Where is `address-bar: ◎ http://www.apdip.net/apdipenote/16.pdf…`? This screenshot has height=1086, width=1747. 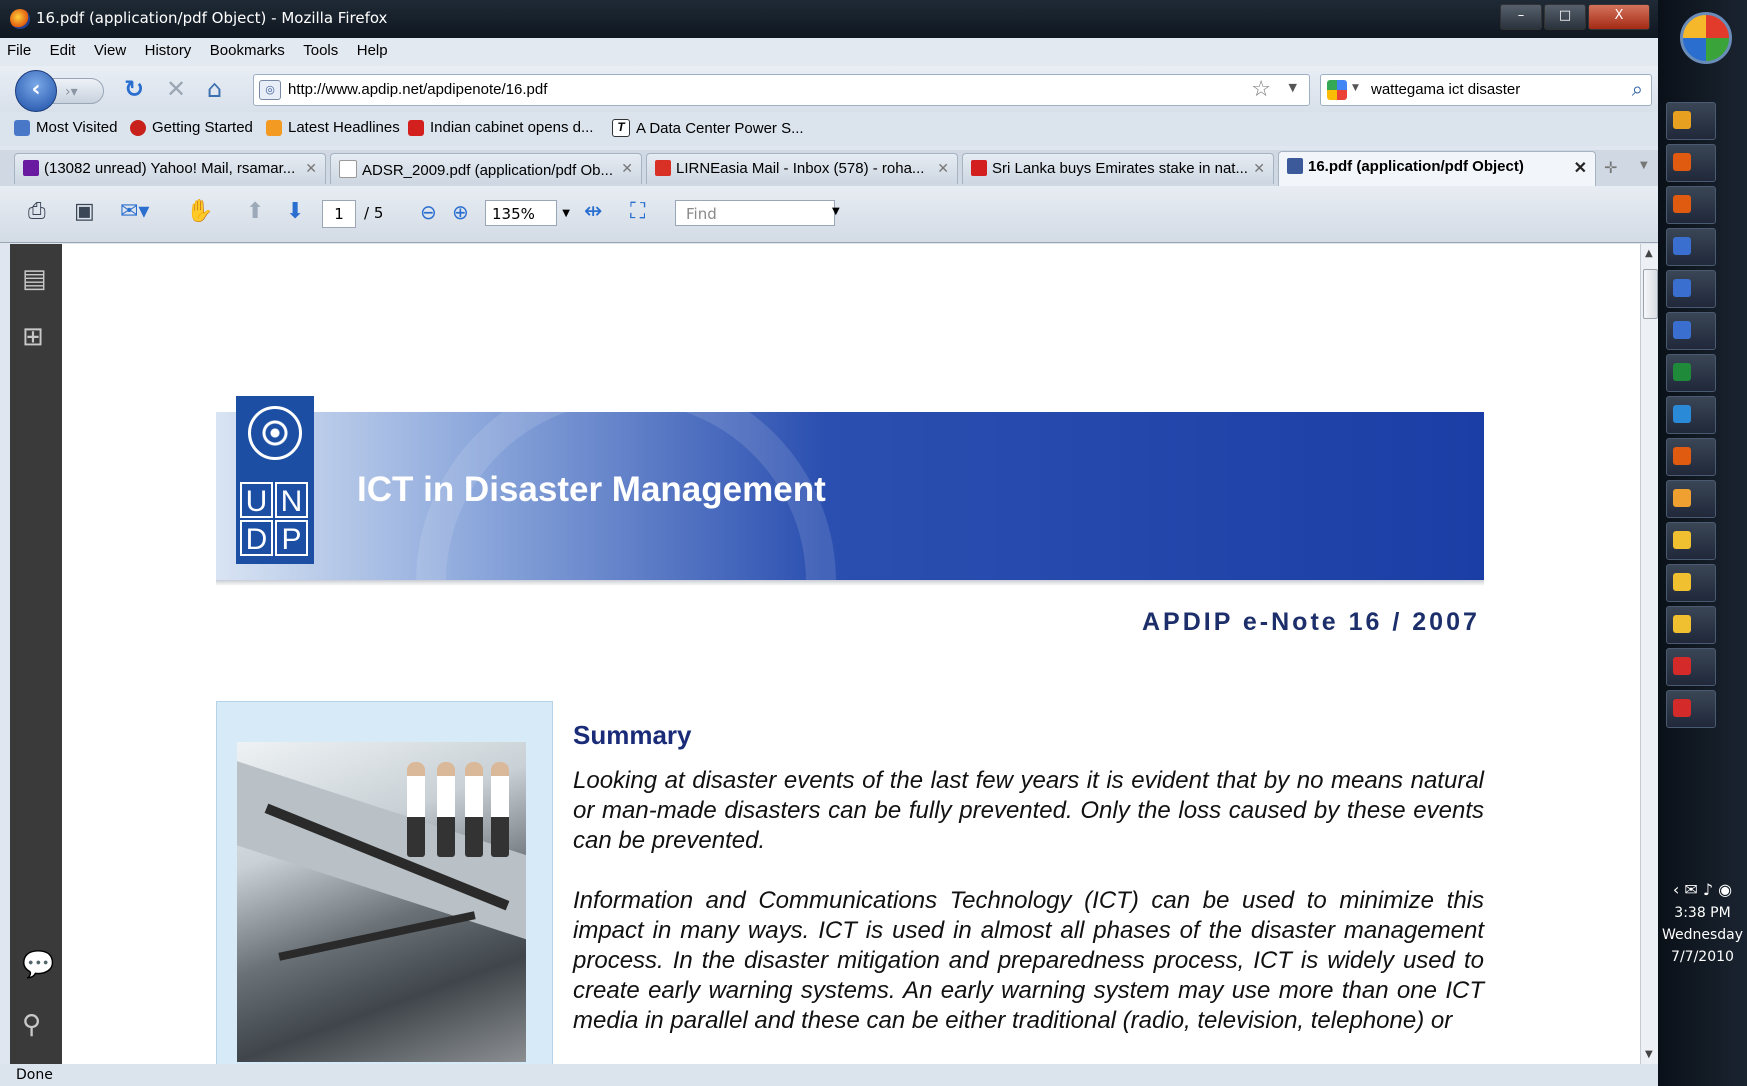 address-bar: ◎ http://www.apdip.net/apdipenote/16.pdf… is located at coordinates (781, 90).